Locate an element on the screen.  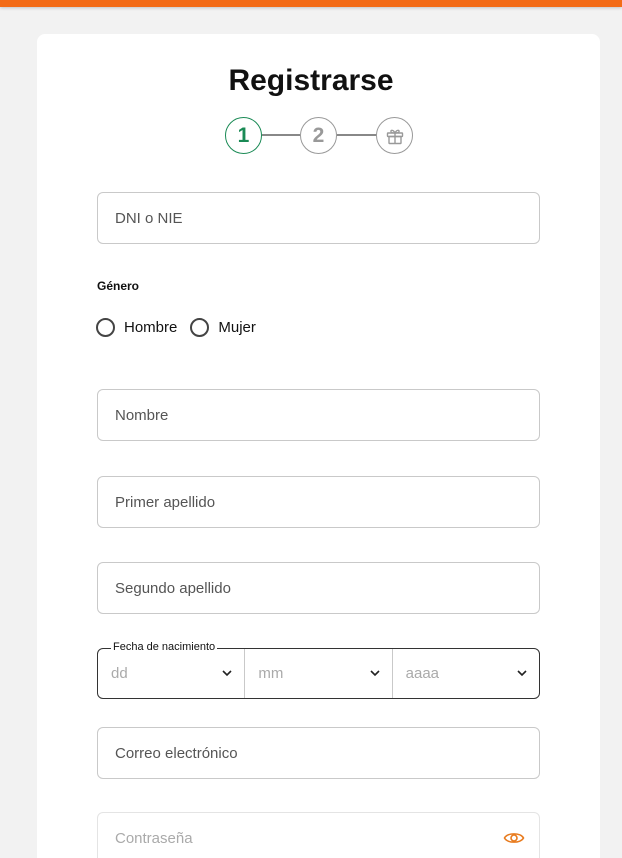
nombre-field is located at coordinates (318, 415).